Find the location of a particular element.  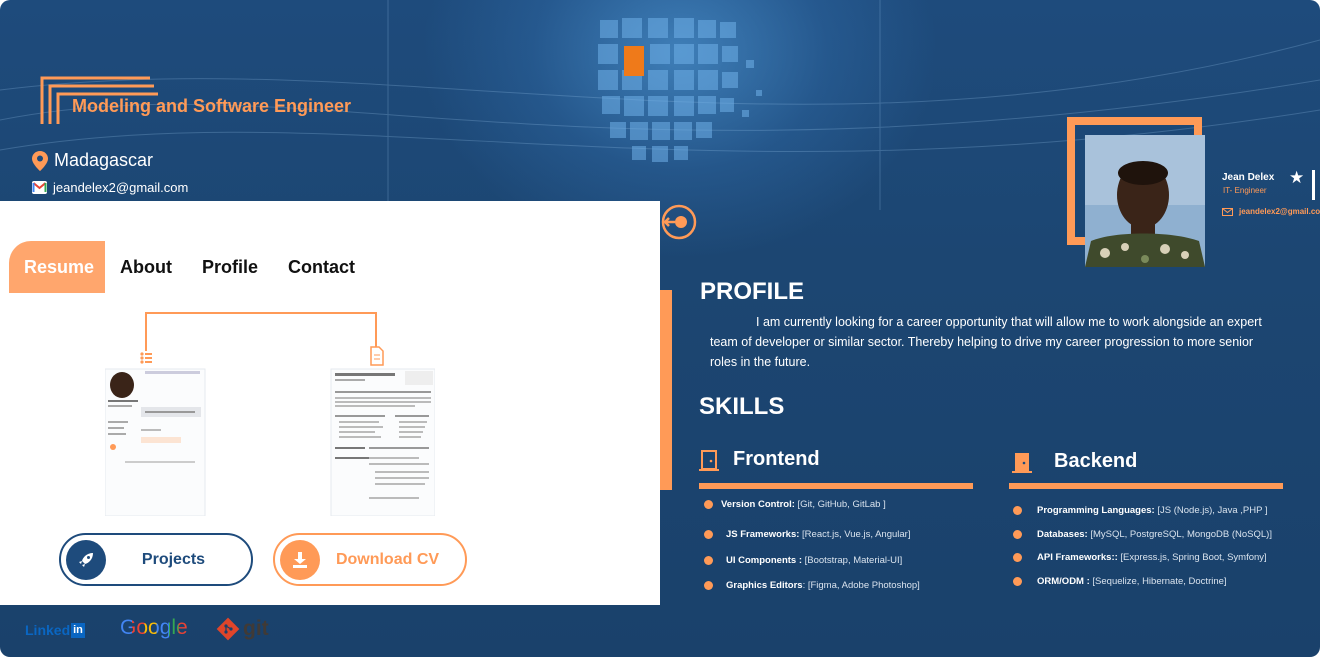

tab-profile: Profile is located at coordinates (230, 267).